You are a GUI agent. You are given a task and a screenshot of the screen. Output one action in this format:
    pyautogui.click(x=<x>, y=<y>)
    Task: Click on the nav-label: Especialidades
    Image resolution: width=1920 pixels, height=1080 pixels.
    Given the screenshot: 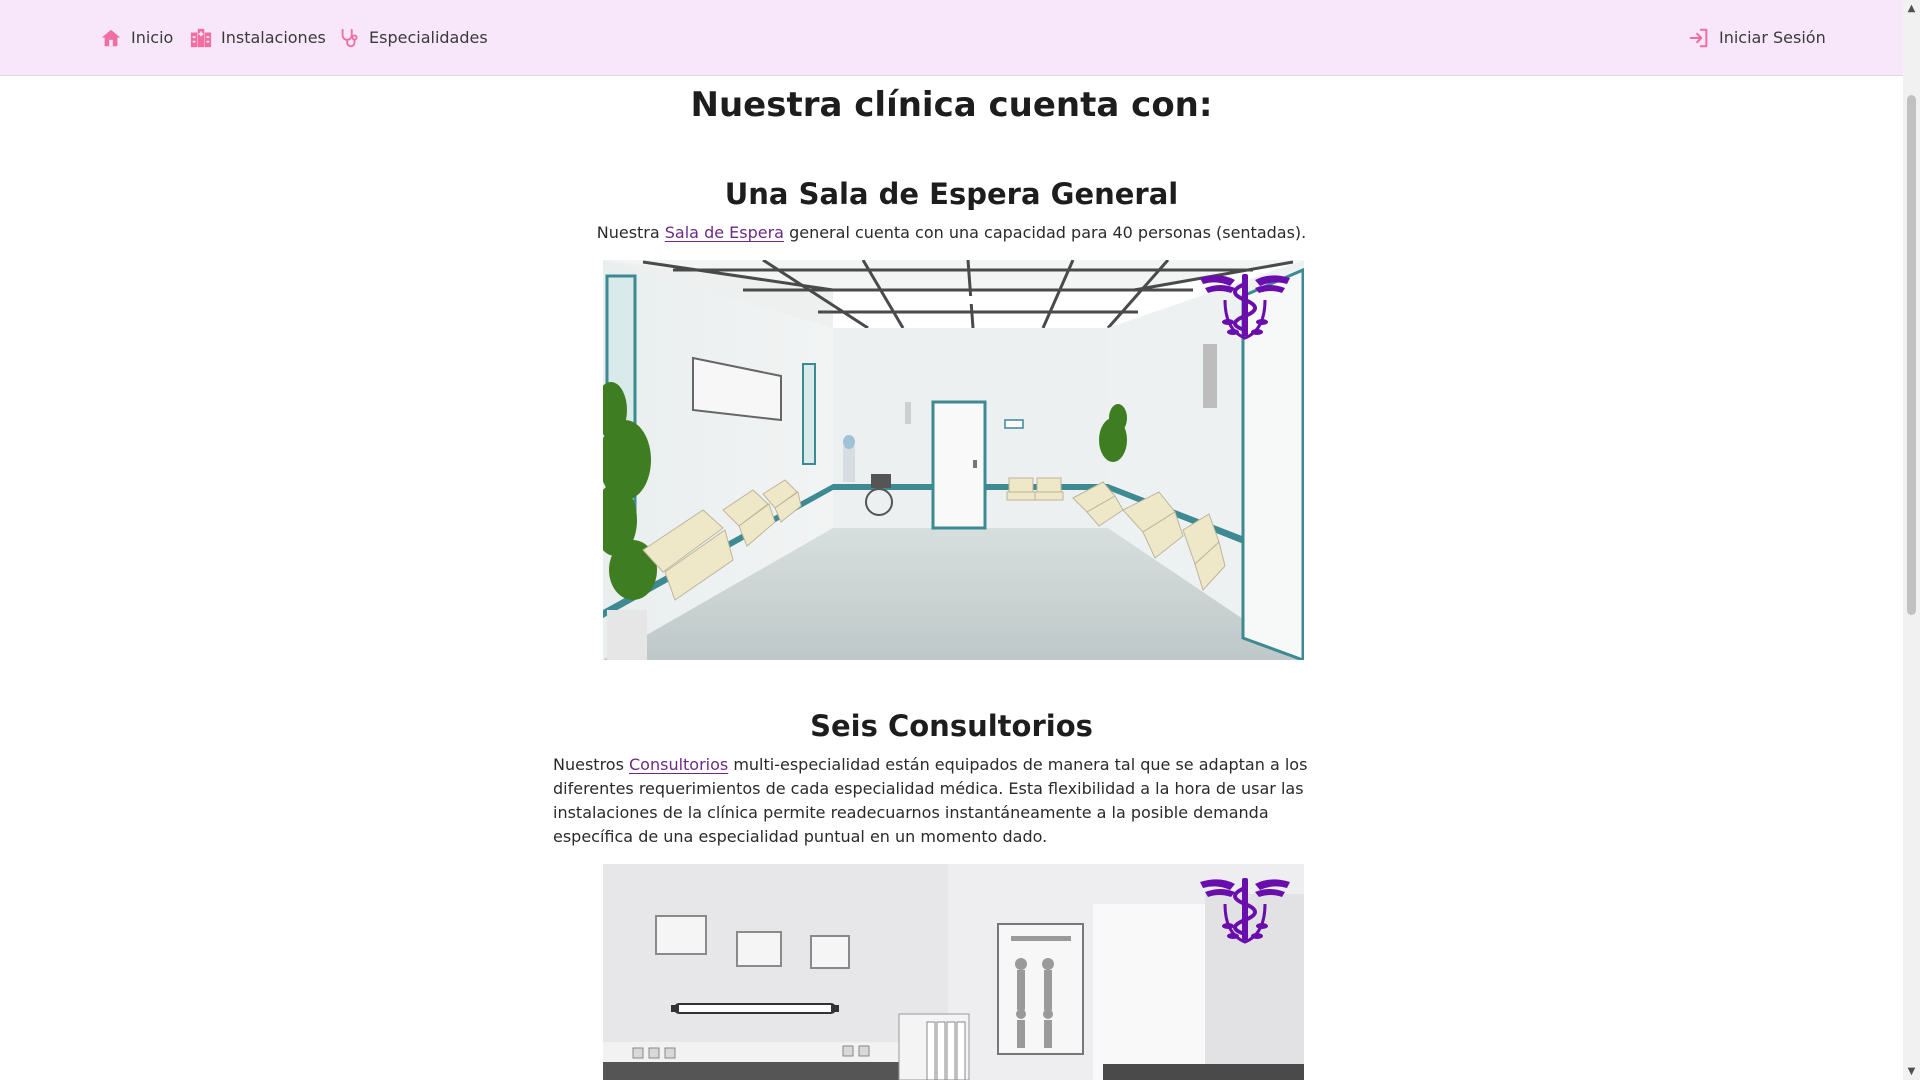 What is the action you would take?
    pyautogui.click(x=428, y=37)
    